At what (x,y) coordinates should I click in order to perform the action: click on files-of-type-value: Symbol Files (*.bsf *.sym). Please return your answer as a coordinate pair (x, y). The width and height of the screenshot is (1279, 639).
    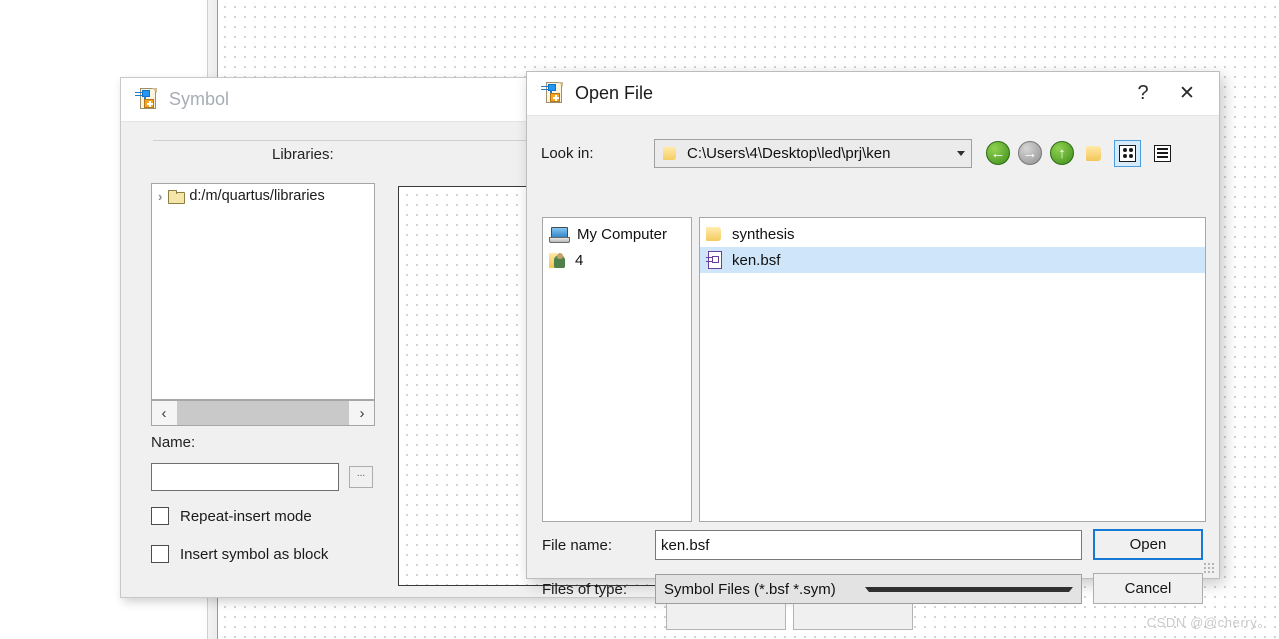
    Looking at the image, I should click on (750, 589).